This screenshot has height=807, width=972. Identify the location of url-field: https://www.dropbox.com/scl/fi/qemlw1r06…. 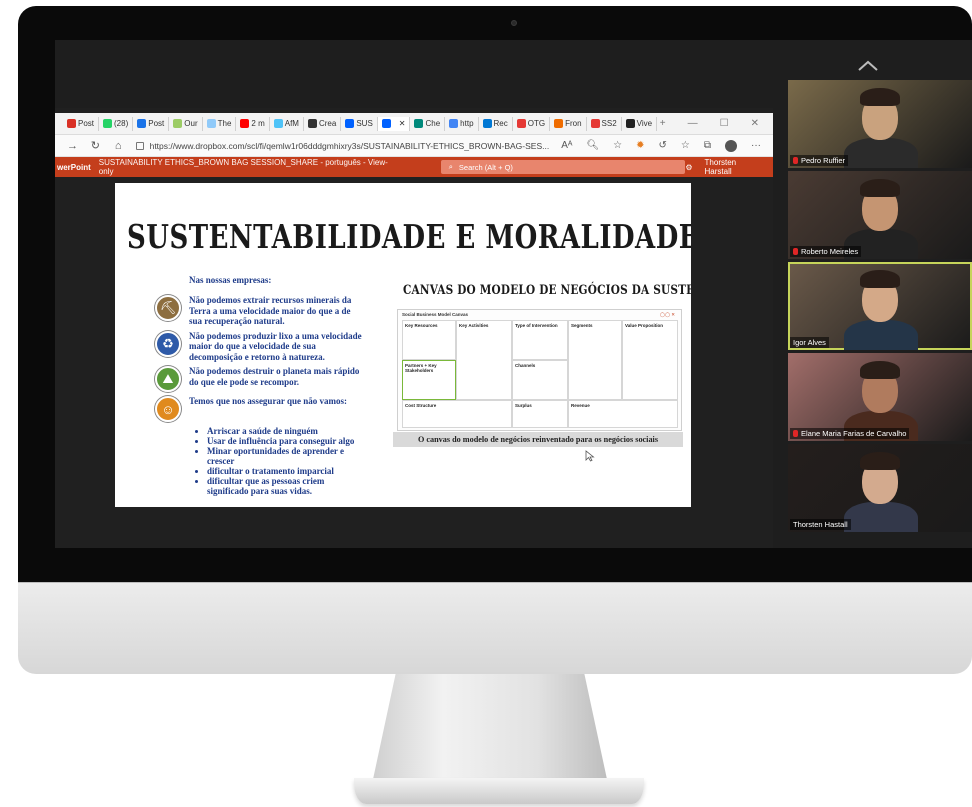
(342, 146).